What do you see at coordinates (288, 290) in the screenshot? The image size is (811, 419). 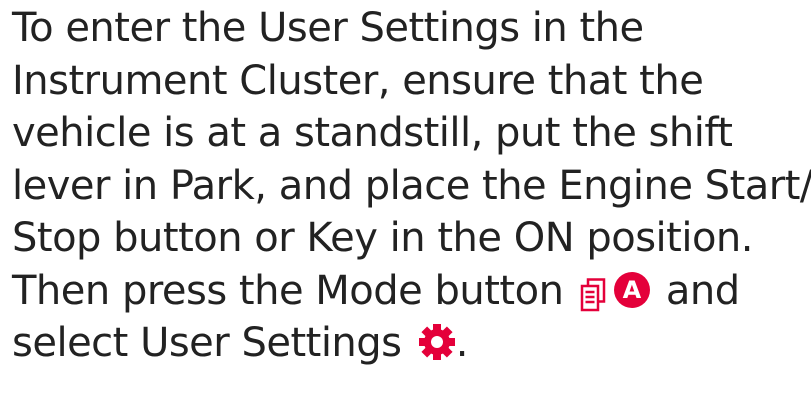 I see `text-line-6-start: Then press the Mode button` at bounding box center [288, 290].